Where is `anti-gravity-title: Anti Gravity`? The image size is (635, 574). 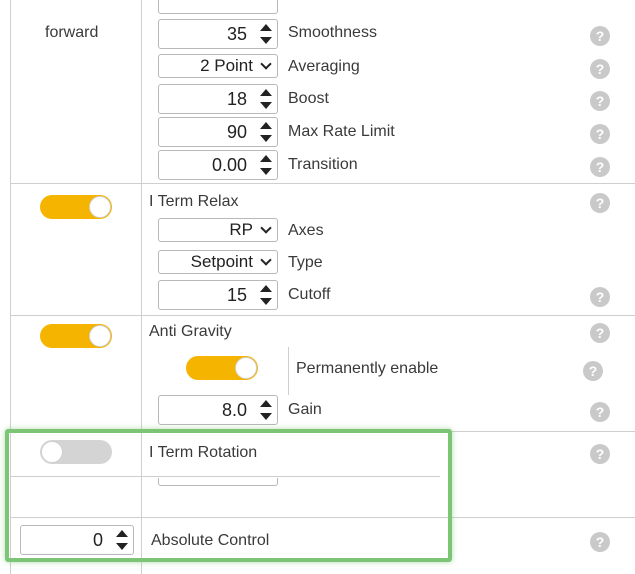
anti-gravity-title: Anti Gravity is located at coordinates (190, 331).